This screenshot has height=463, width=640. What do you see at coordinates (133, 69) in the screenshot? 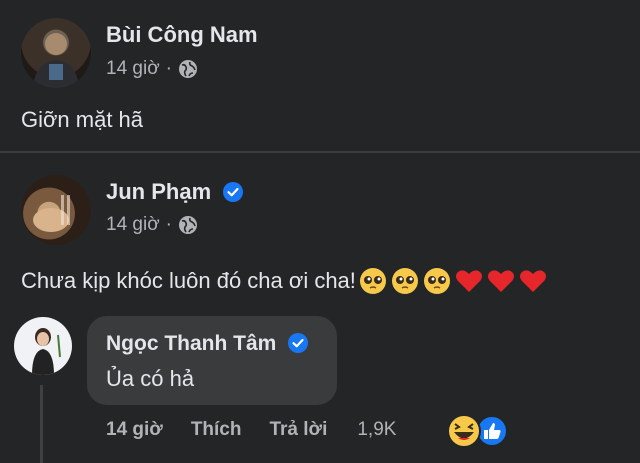
I see `post-time: 14 giờ` at bounding box center [133, 69].